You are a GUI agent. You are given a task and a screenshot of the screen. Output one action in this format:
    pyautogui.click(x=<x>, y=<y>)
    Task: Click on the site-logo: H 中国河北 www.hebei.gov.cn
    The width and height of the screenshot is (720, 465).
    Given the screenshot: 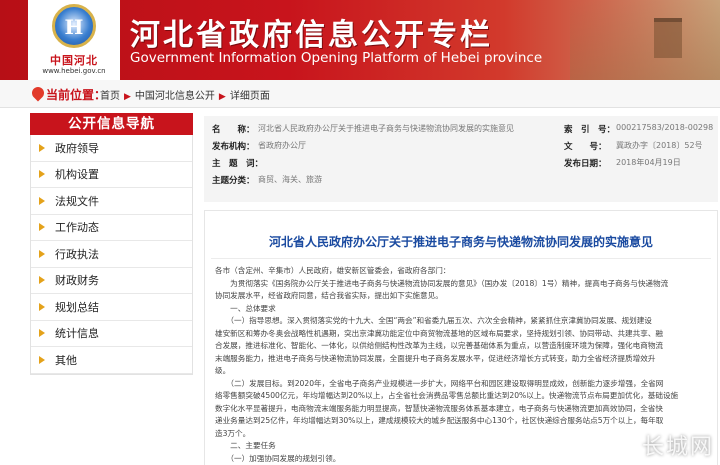 What is the action you would take?
    pyautogui.click(x=74, y=40)
    